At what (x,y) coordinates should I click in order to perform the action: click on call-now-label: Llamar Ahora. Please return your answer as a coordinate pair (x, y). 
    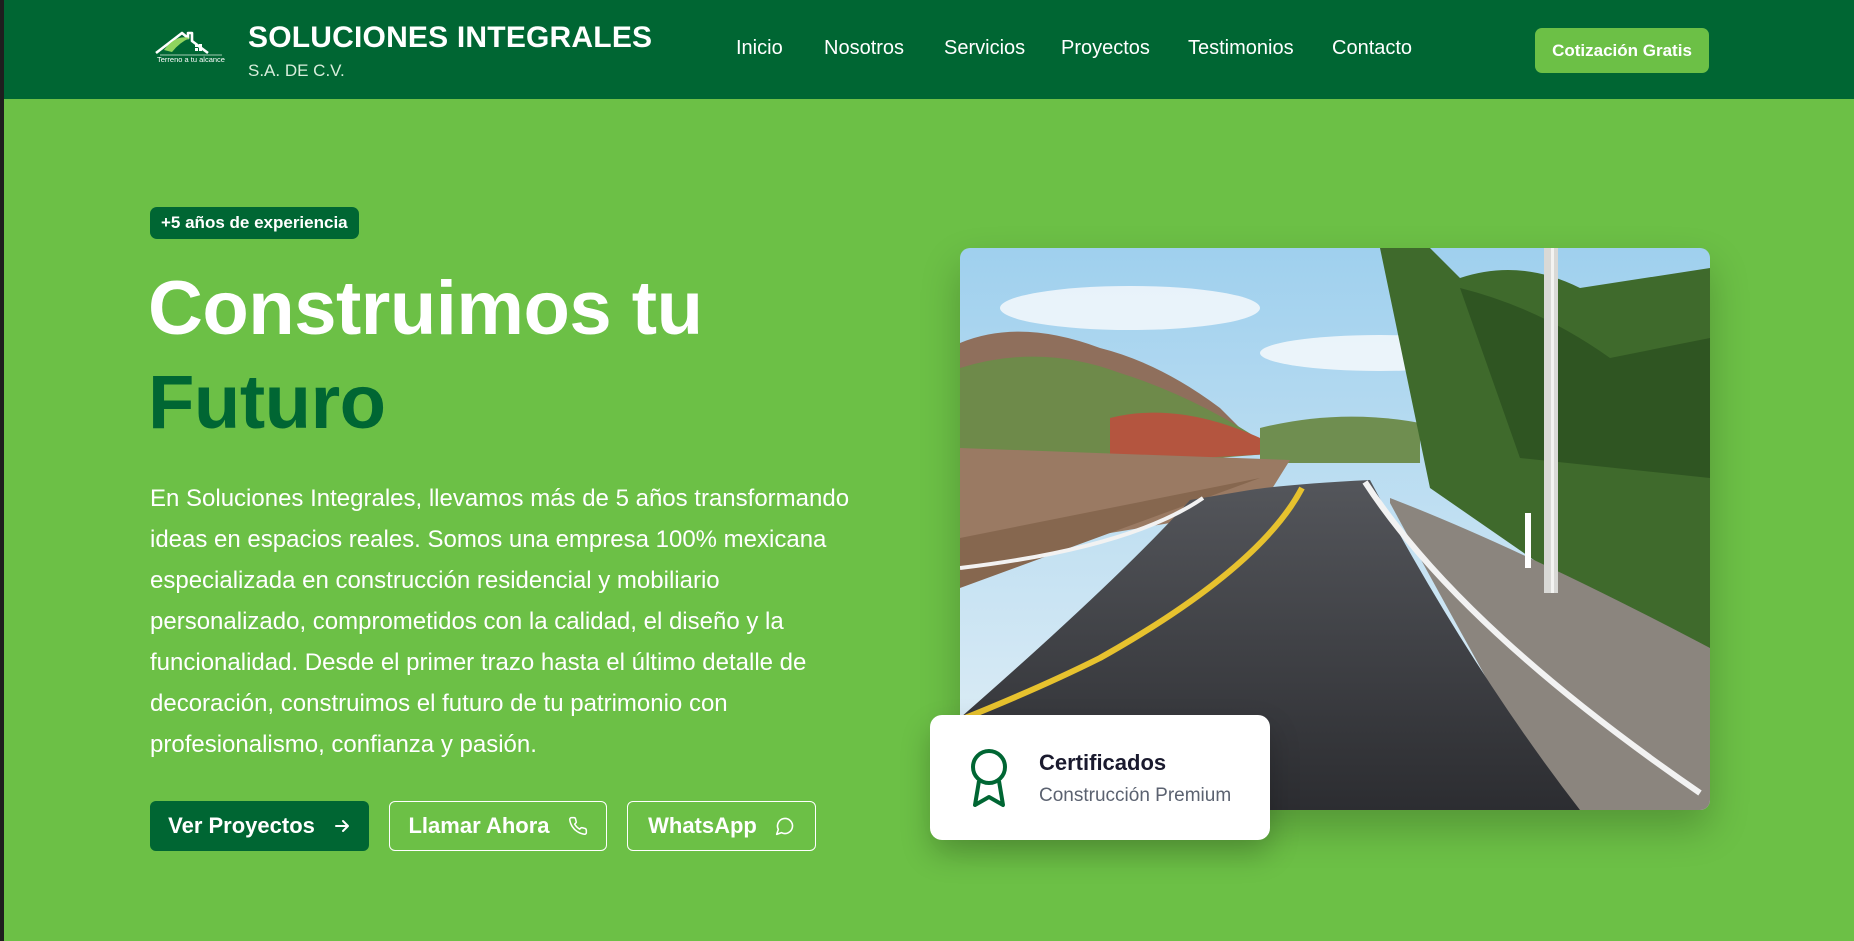
    Looking at the image, I should click on (479, 825).